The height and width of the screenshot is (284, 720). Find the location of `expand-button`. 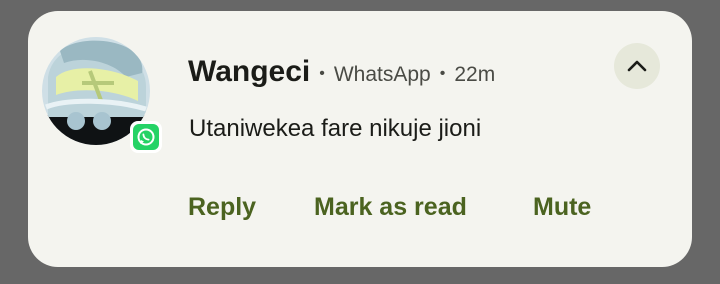

expand-button is located at coordinates (637, 66).